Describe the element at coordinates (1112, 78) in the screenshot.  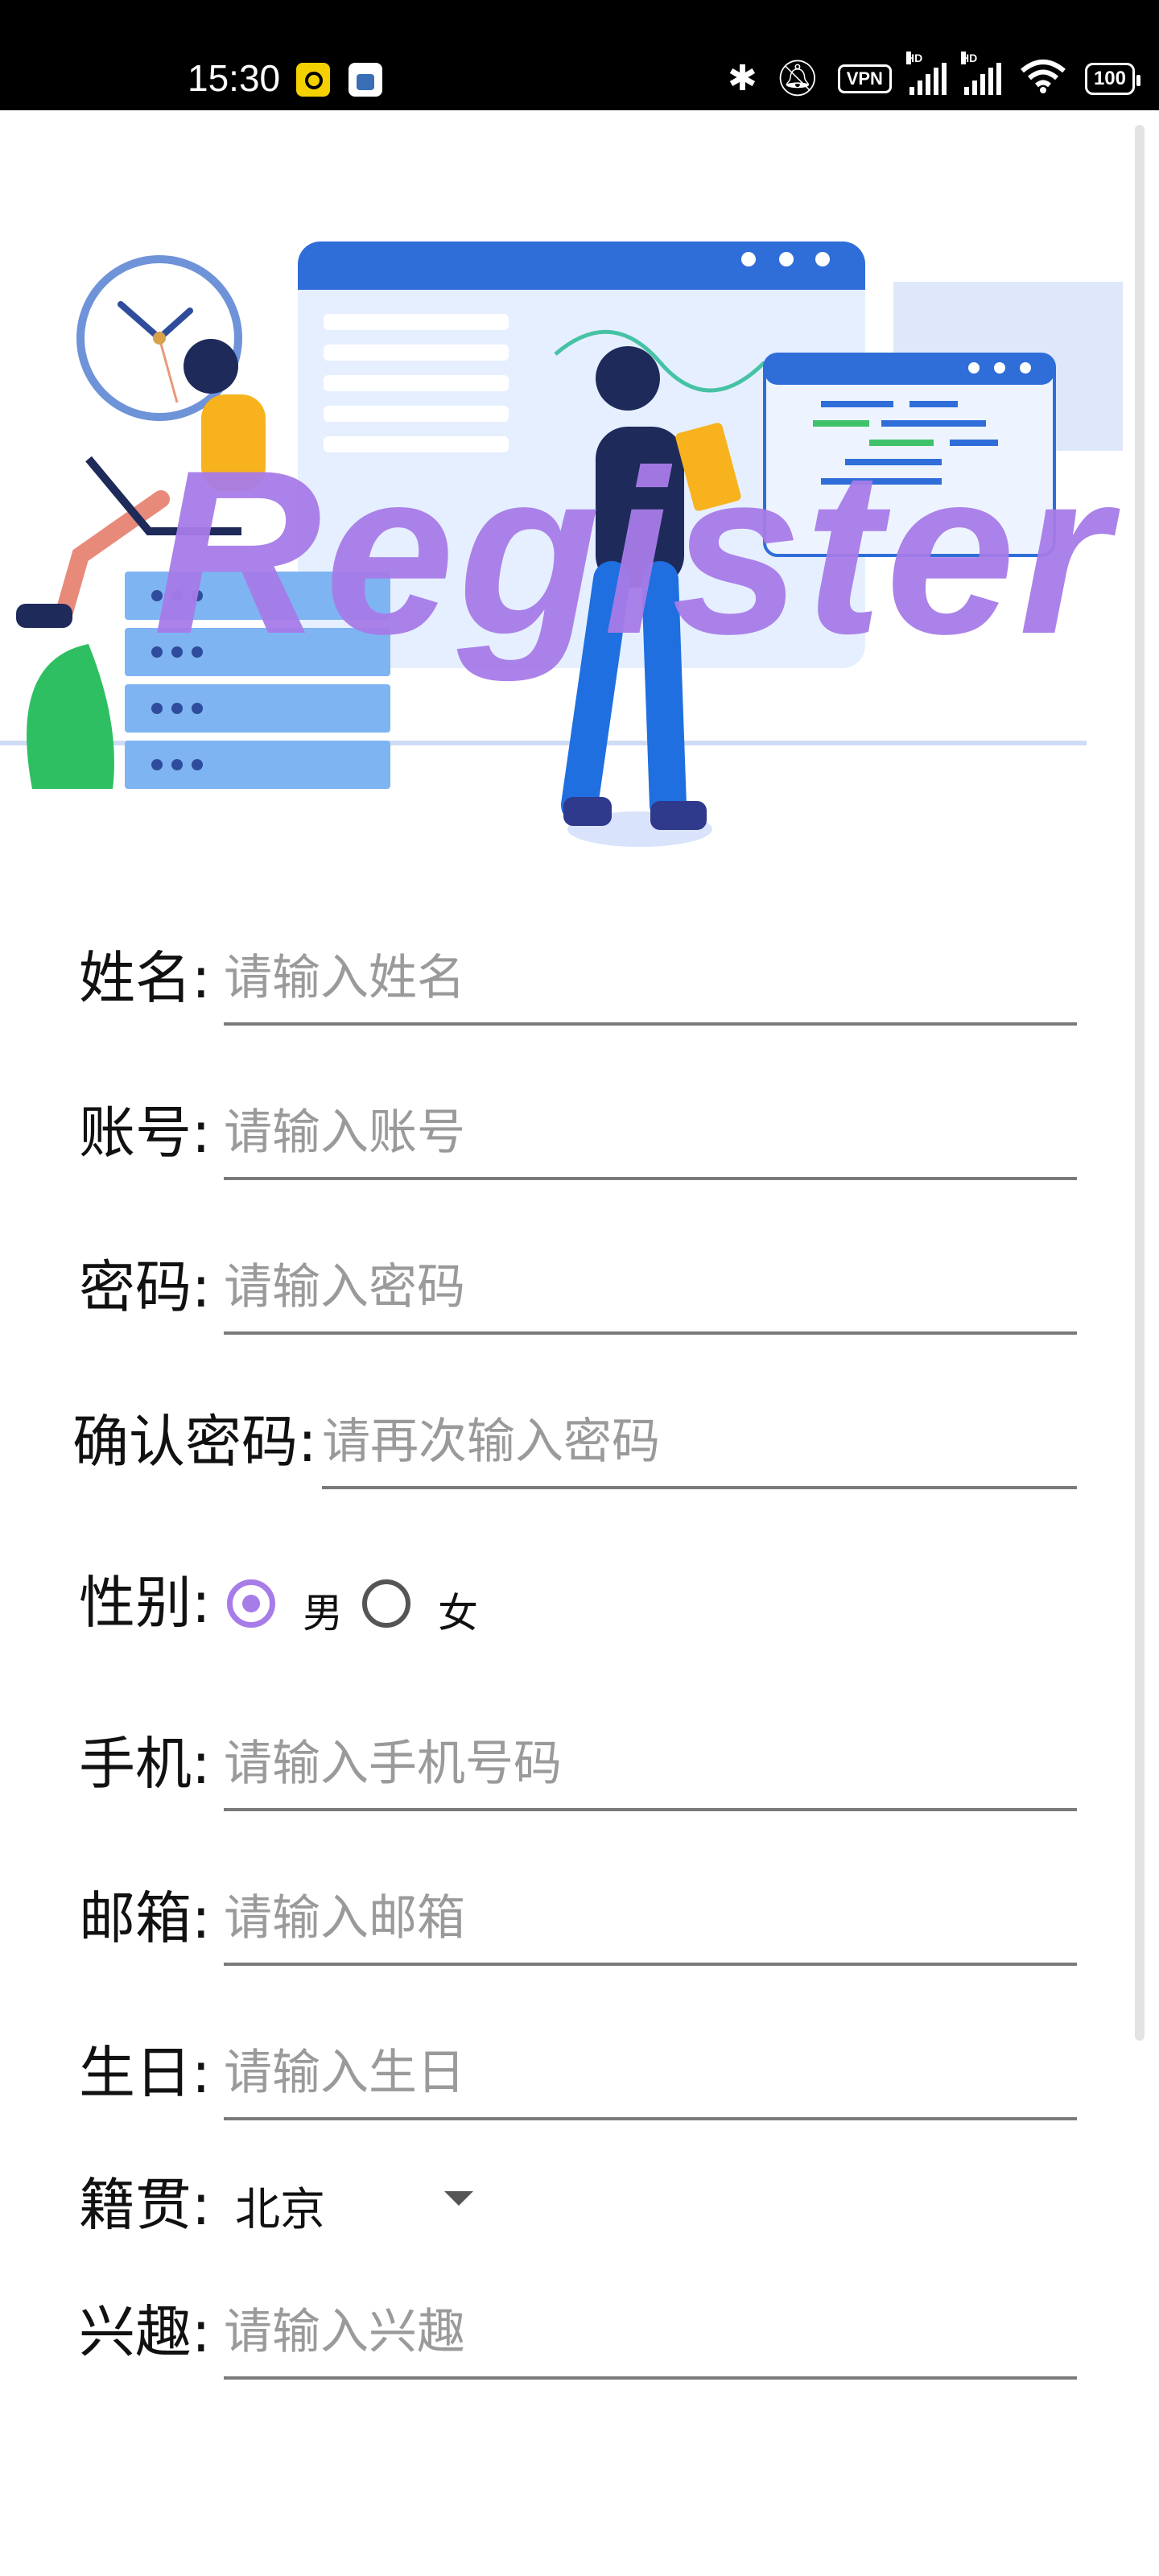
I see `battery-icon: 100` at that location.